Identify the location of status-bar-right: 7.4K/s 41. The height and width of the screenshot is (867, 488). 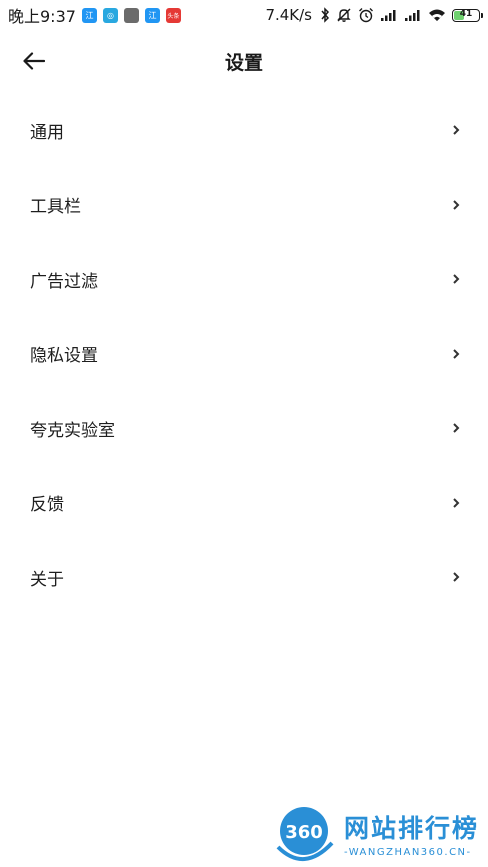
(374, 15).